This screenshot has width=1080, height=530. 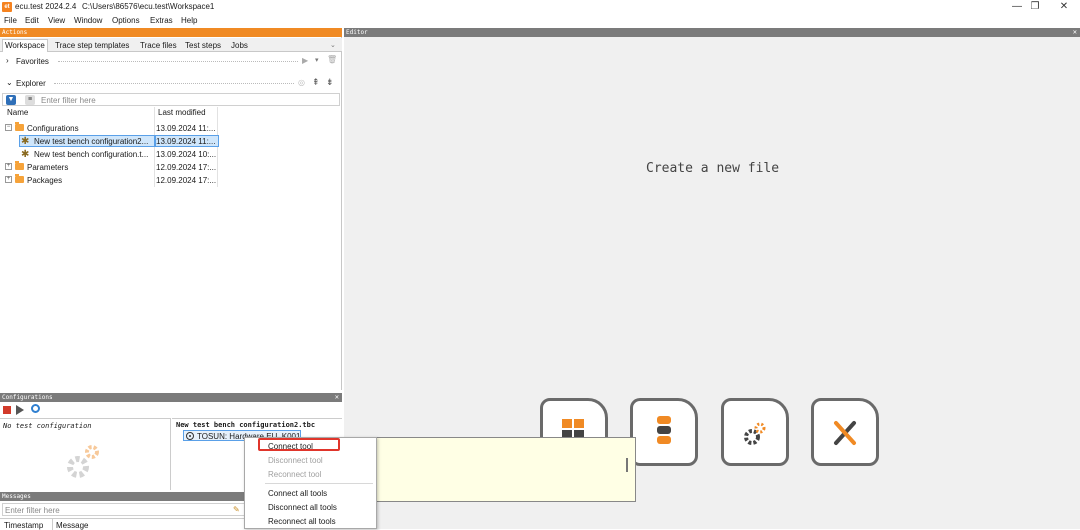 I want to click on no-test-configuration-text: No test configuration, so click(x=47, y=426).